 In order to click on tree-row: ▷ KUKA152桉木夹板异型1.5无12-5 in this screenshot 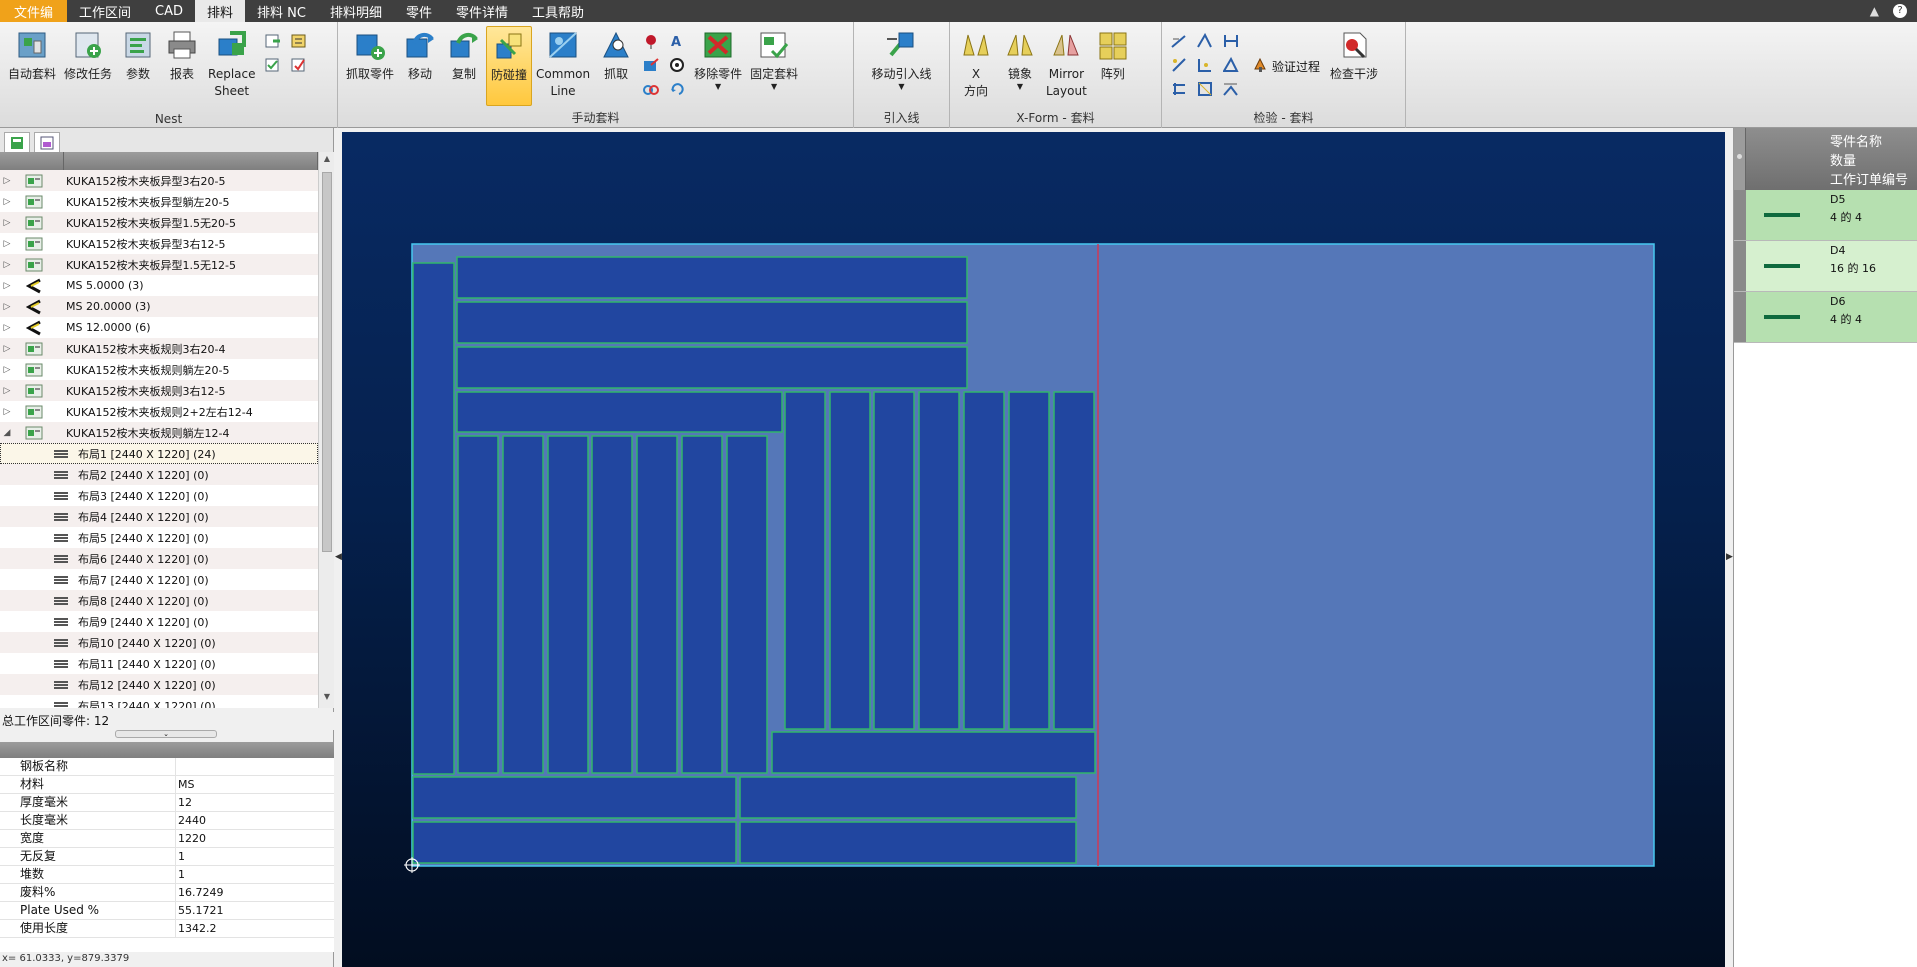, I will do `click(159, 264)`.